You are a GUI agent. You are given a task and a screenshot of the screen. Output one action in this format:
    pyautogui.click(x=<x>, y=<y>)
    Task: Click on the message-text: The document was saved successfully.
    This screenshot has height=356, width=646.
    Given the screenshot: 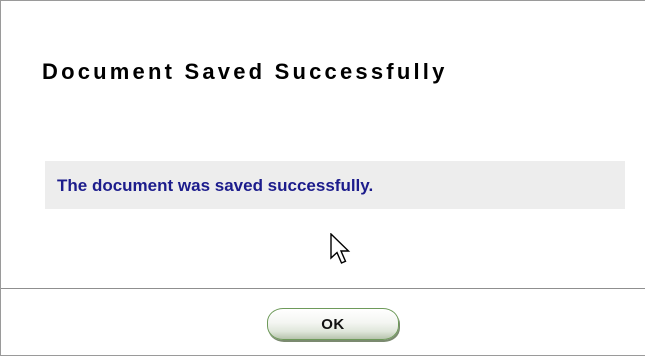 What is the action you would take?
    pyautogui.click(x=215, y=185)
    